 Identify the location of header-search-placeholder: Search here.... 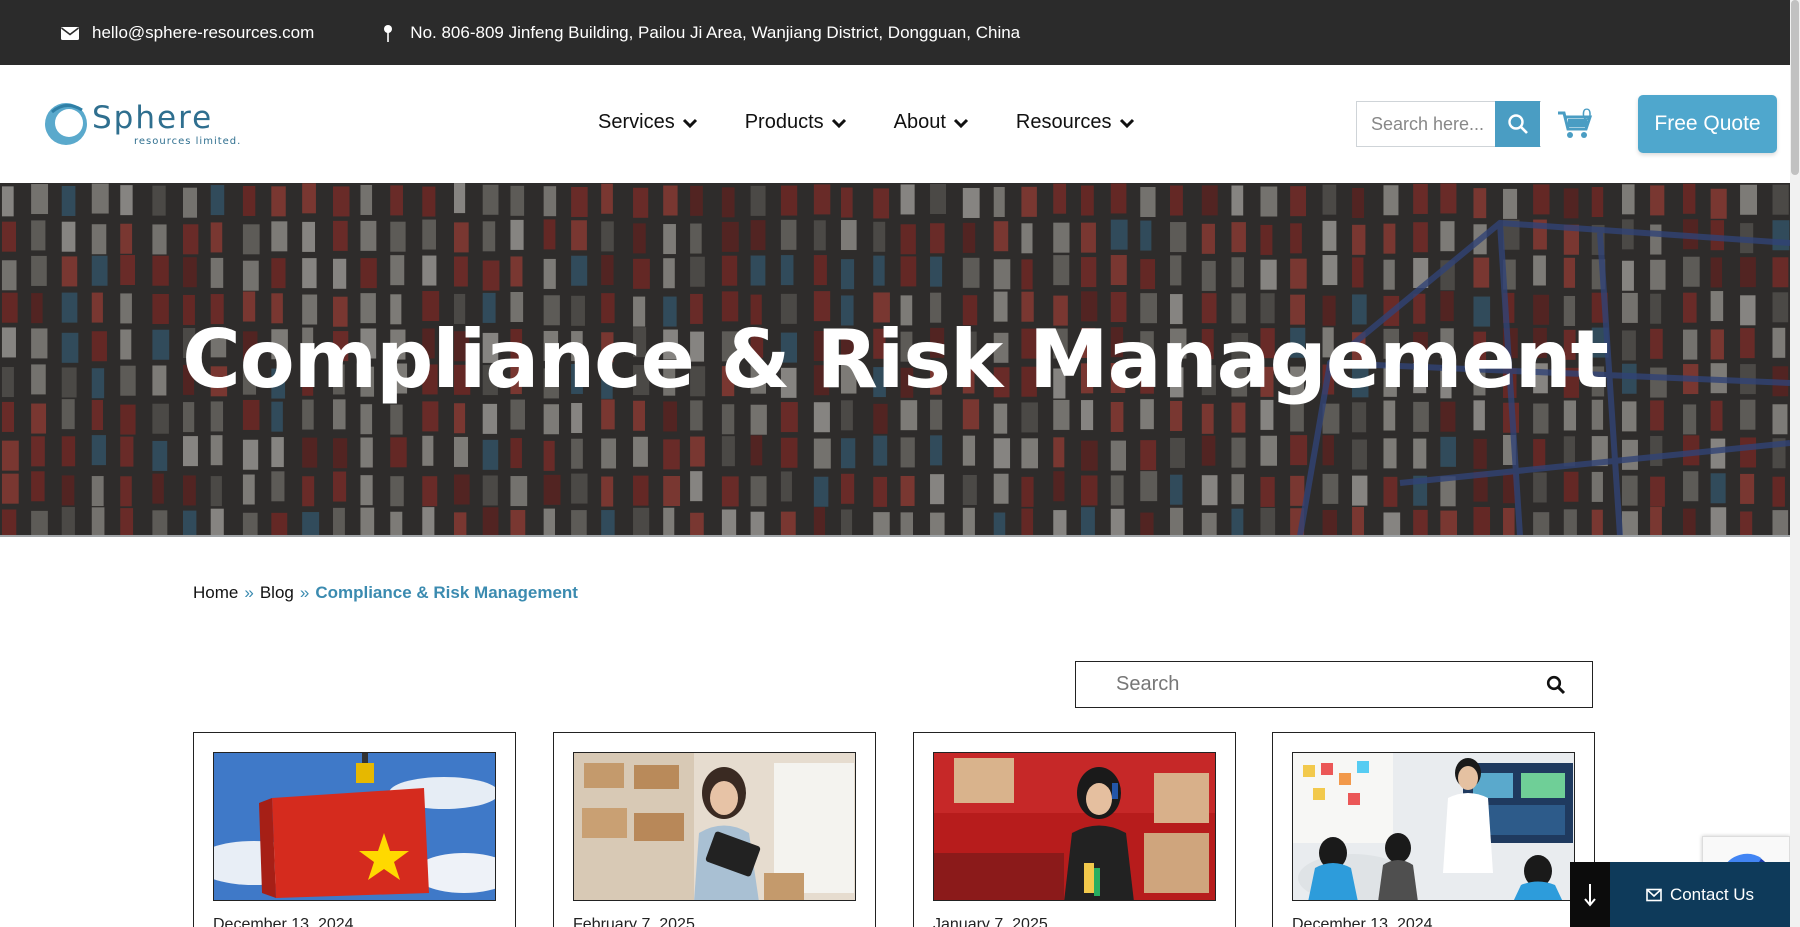
(1428, 123).